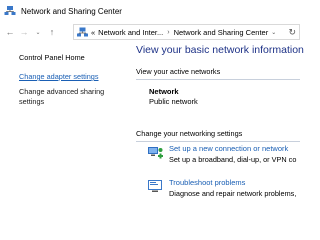  I want to click on refresh-icon: ↻, so click(292, 32).